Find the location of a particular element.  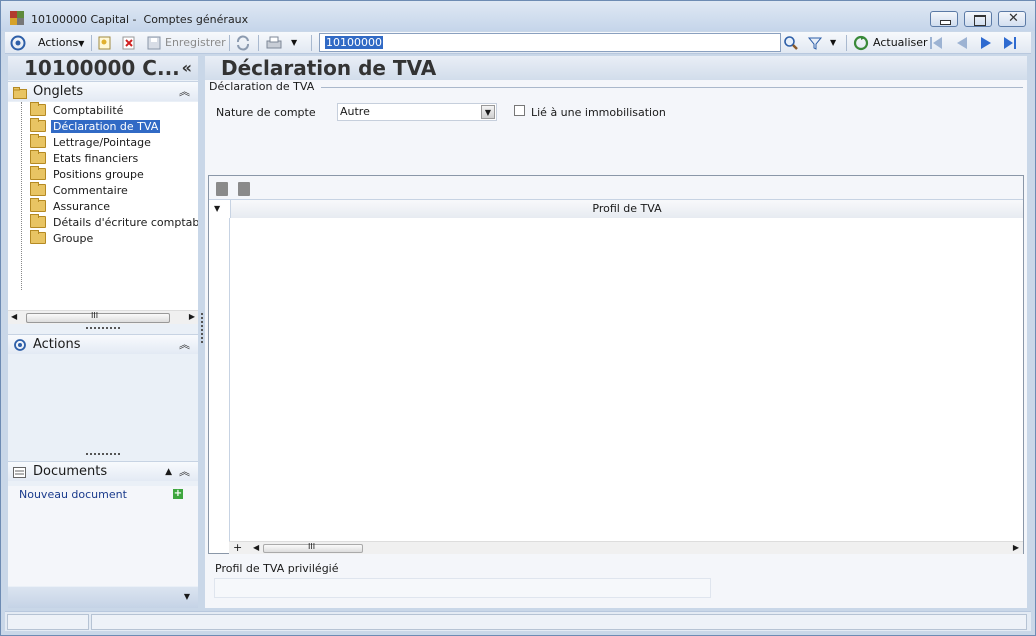

record-title: 10100000 C... « is located at coordinates (103, 68).